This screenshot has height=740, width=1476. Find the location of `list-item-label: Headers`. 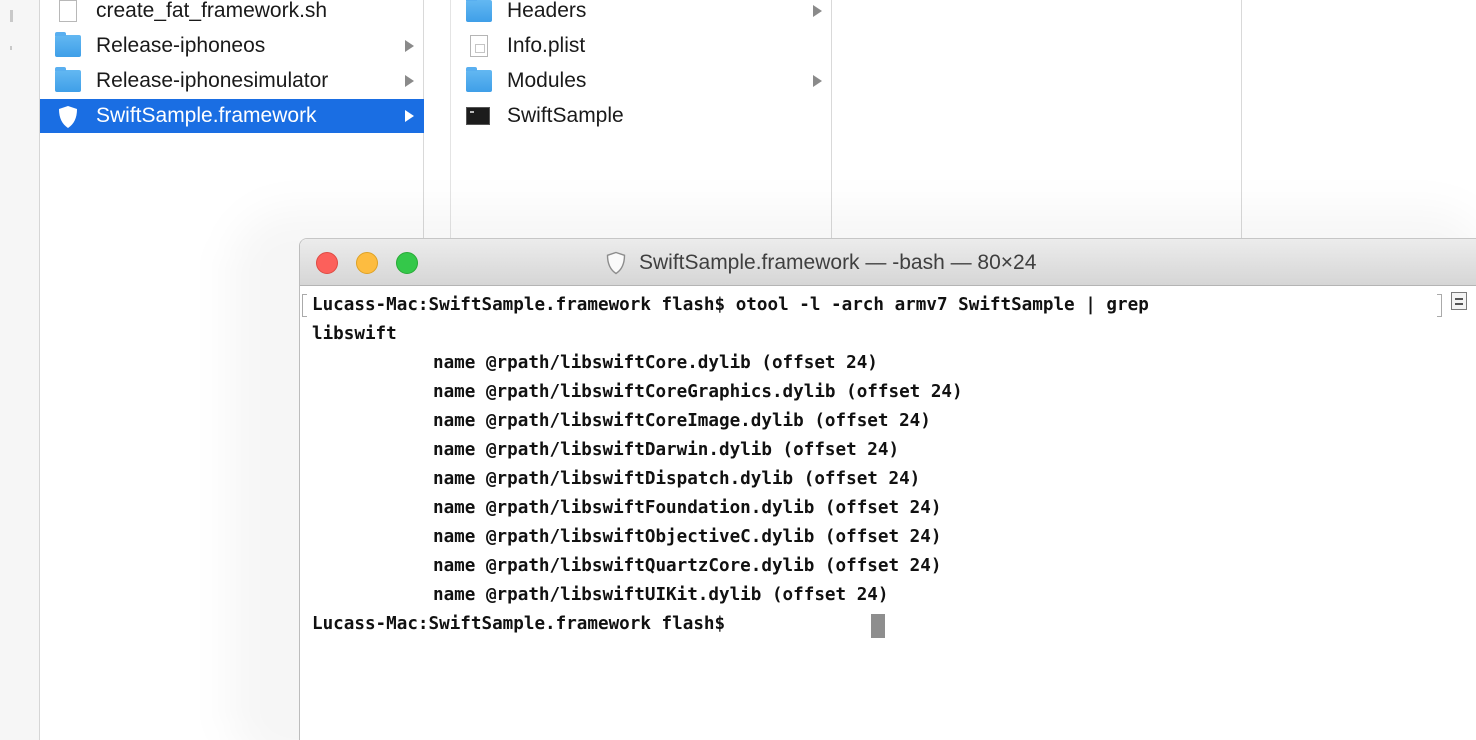

list-item-label: Headers is located at coordinates (547, 11).